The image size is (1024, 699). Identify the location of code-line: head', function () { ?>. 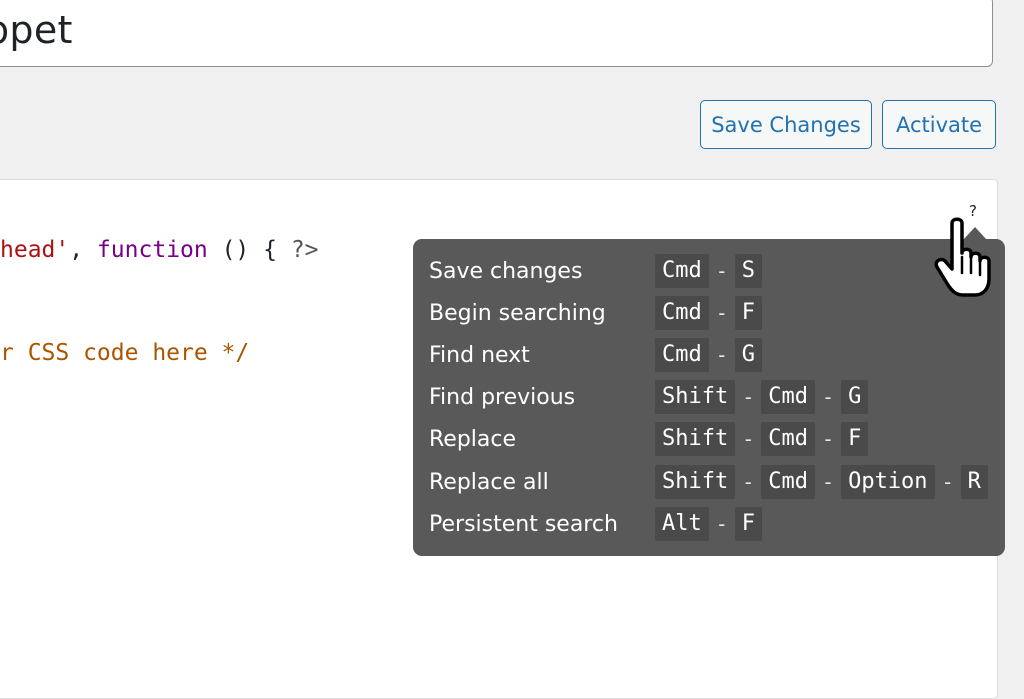
(159, 250).